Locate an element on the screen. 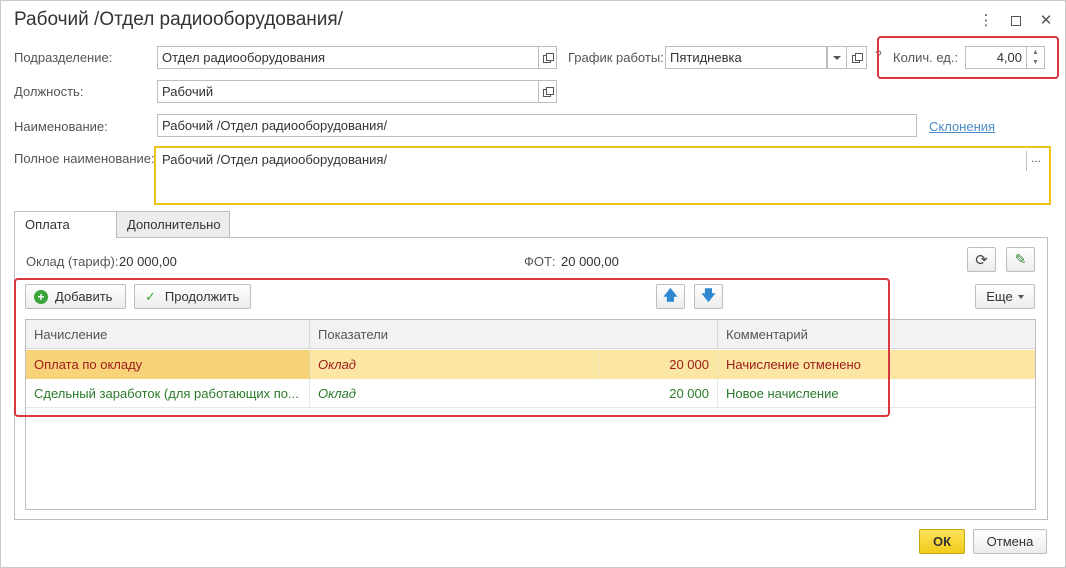 Image resolution: width=1066 pixels, height=568 pixels. field-divider is located at coordinates (1026, 161).